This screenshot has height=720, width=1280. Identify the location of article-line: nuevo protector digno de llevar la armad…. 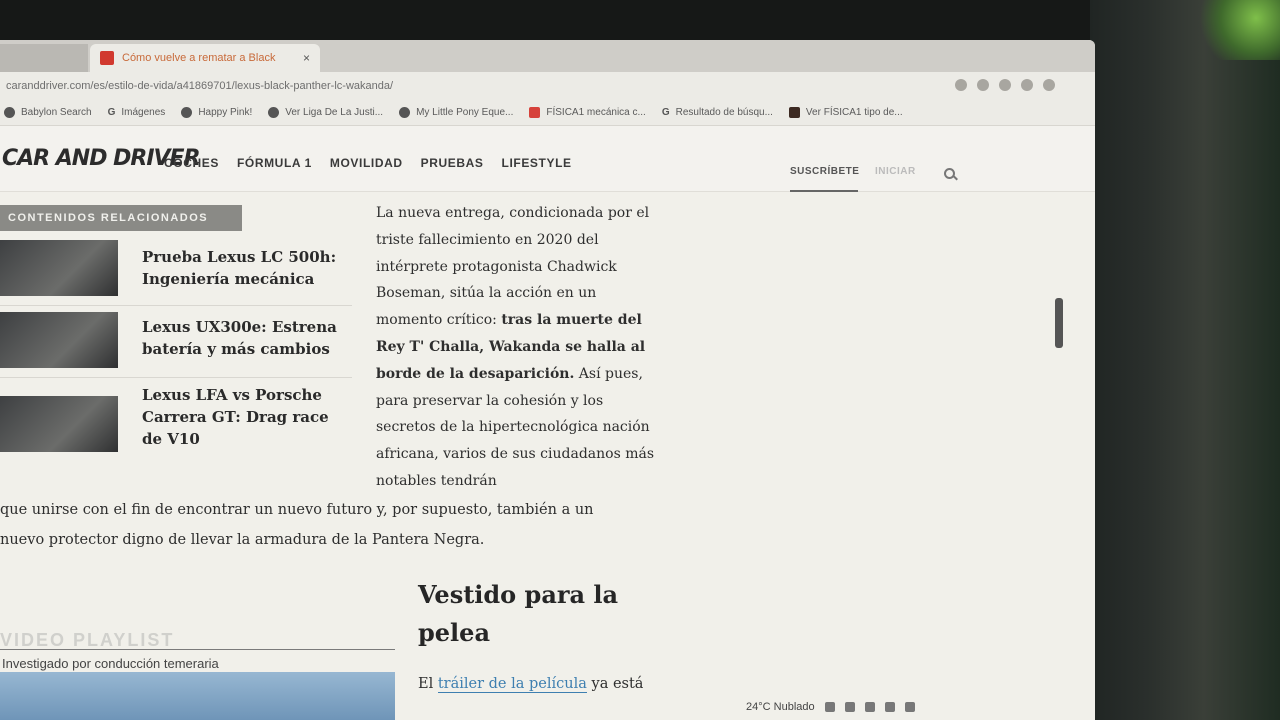
(242, 540).